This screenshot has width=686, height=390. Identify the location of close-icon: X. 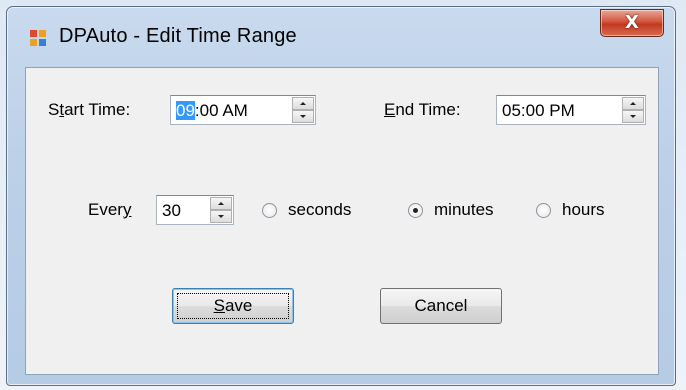
(632, 22).